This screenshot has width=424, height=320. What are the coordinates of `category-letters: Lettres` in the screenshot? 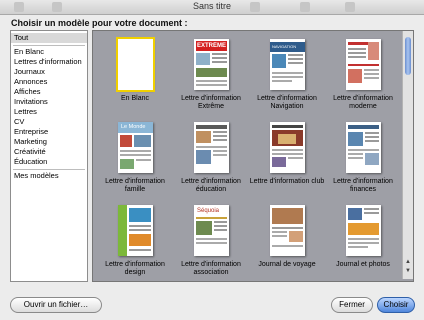 It's located at (49, 112).